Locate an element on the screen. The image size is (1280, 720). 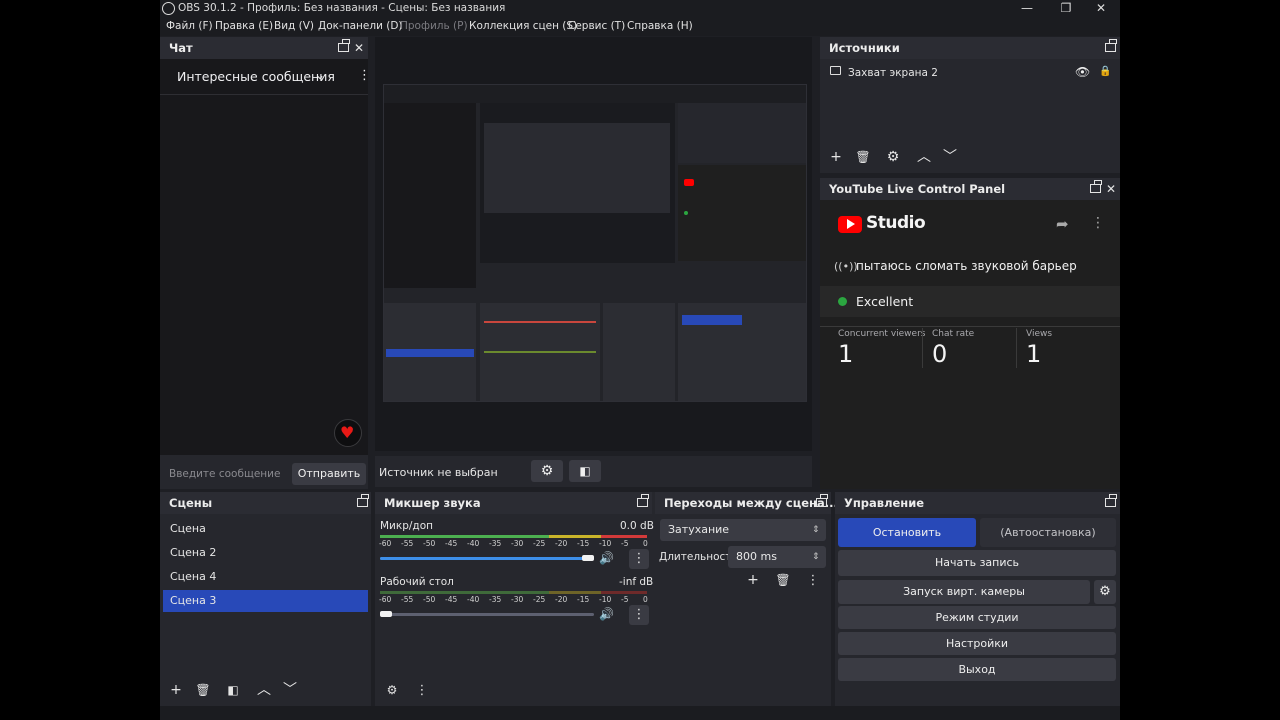
add-source-button: + is located at coordinates (836, 158).